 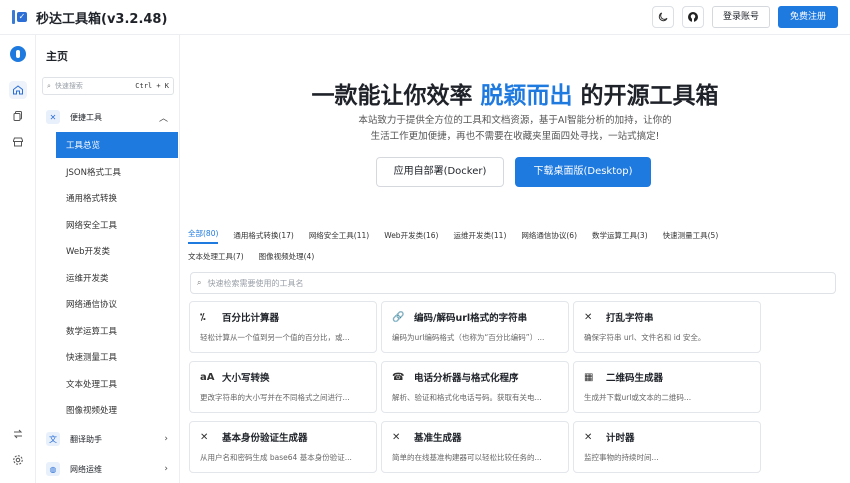 What do you see at coordinates (549, 235) in the screenshot?
I see `tab-protocol: 网络通信协议(6)` at bounding box center [549, 235].